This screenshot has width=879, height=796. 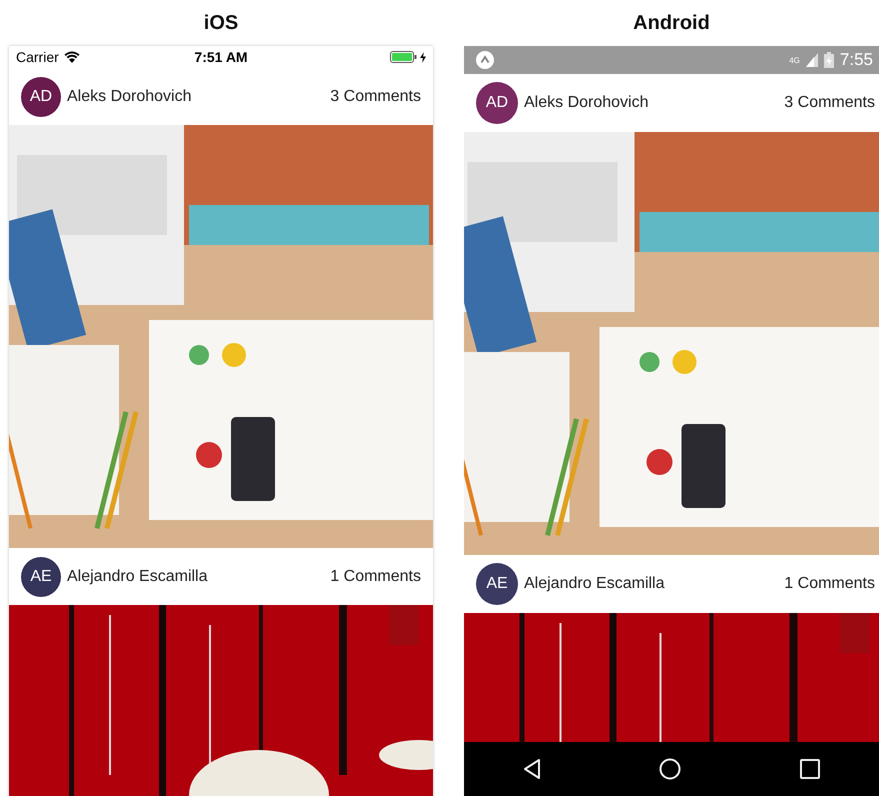 What do you see at coordinates (856, 60) in the screenshot?
I see `status-time: 7:55` at bounding box center [856, 60].